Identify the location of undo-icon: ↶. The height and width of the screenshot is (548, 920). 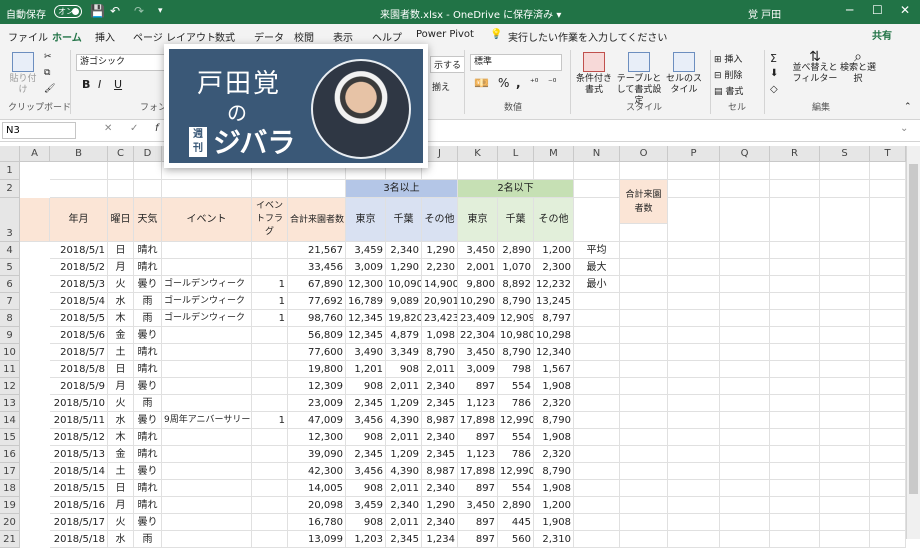
(115, 11).